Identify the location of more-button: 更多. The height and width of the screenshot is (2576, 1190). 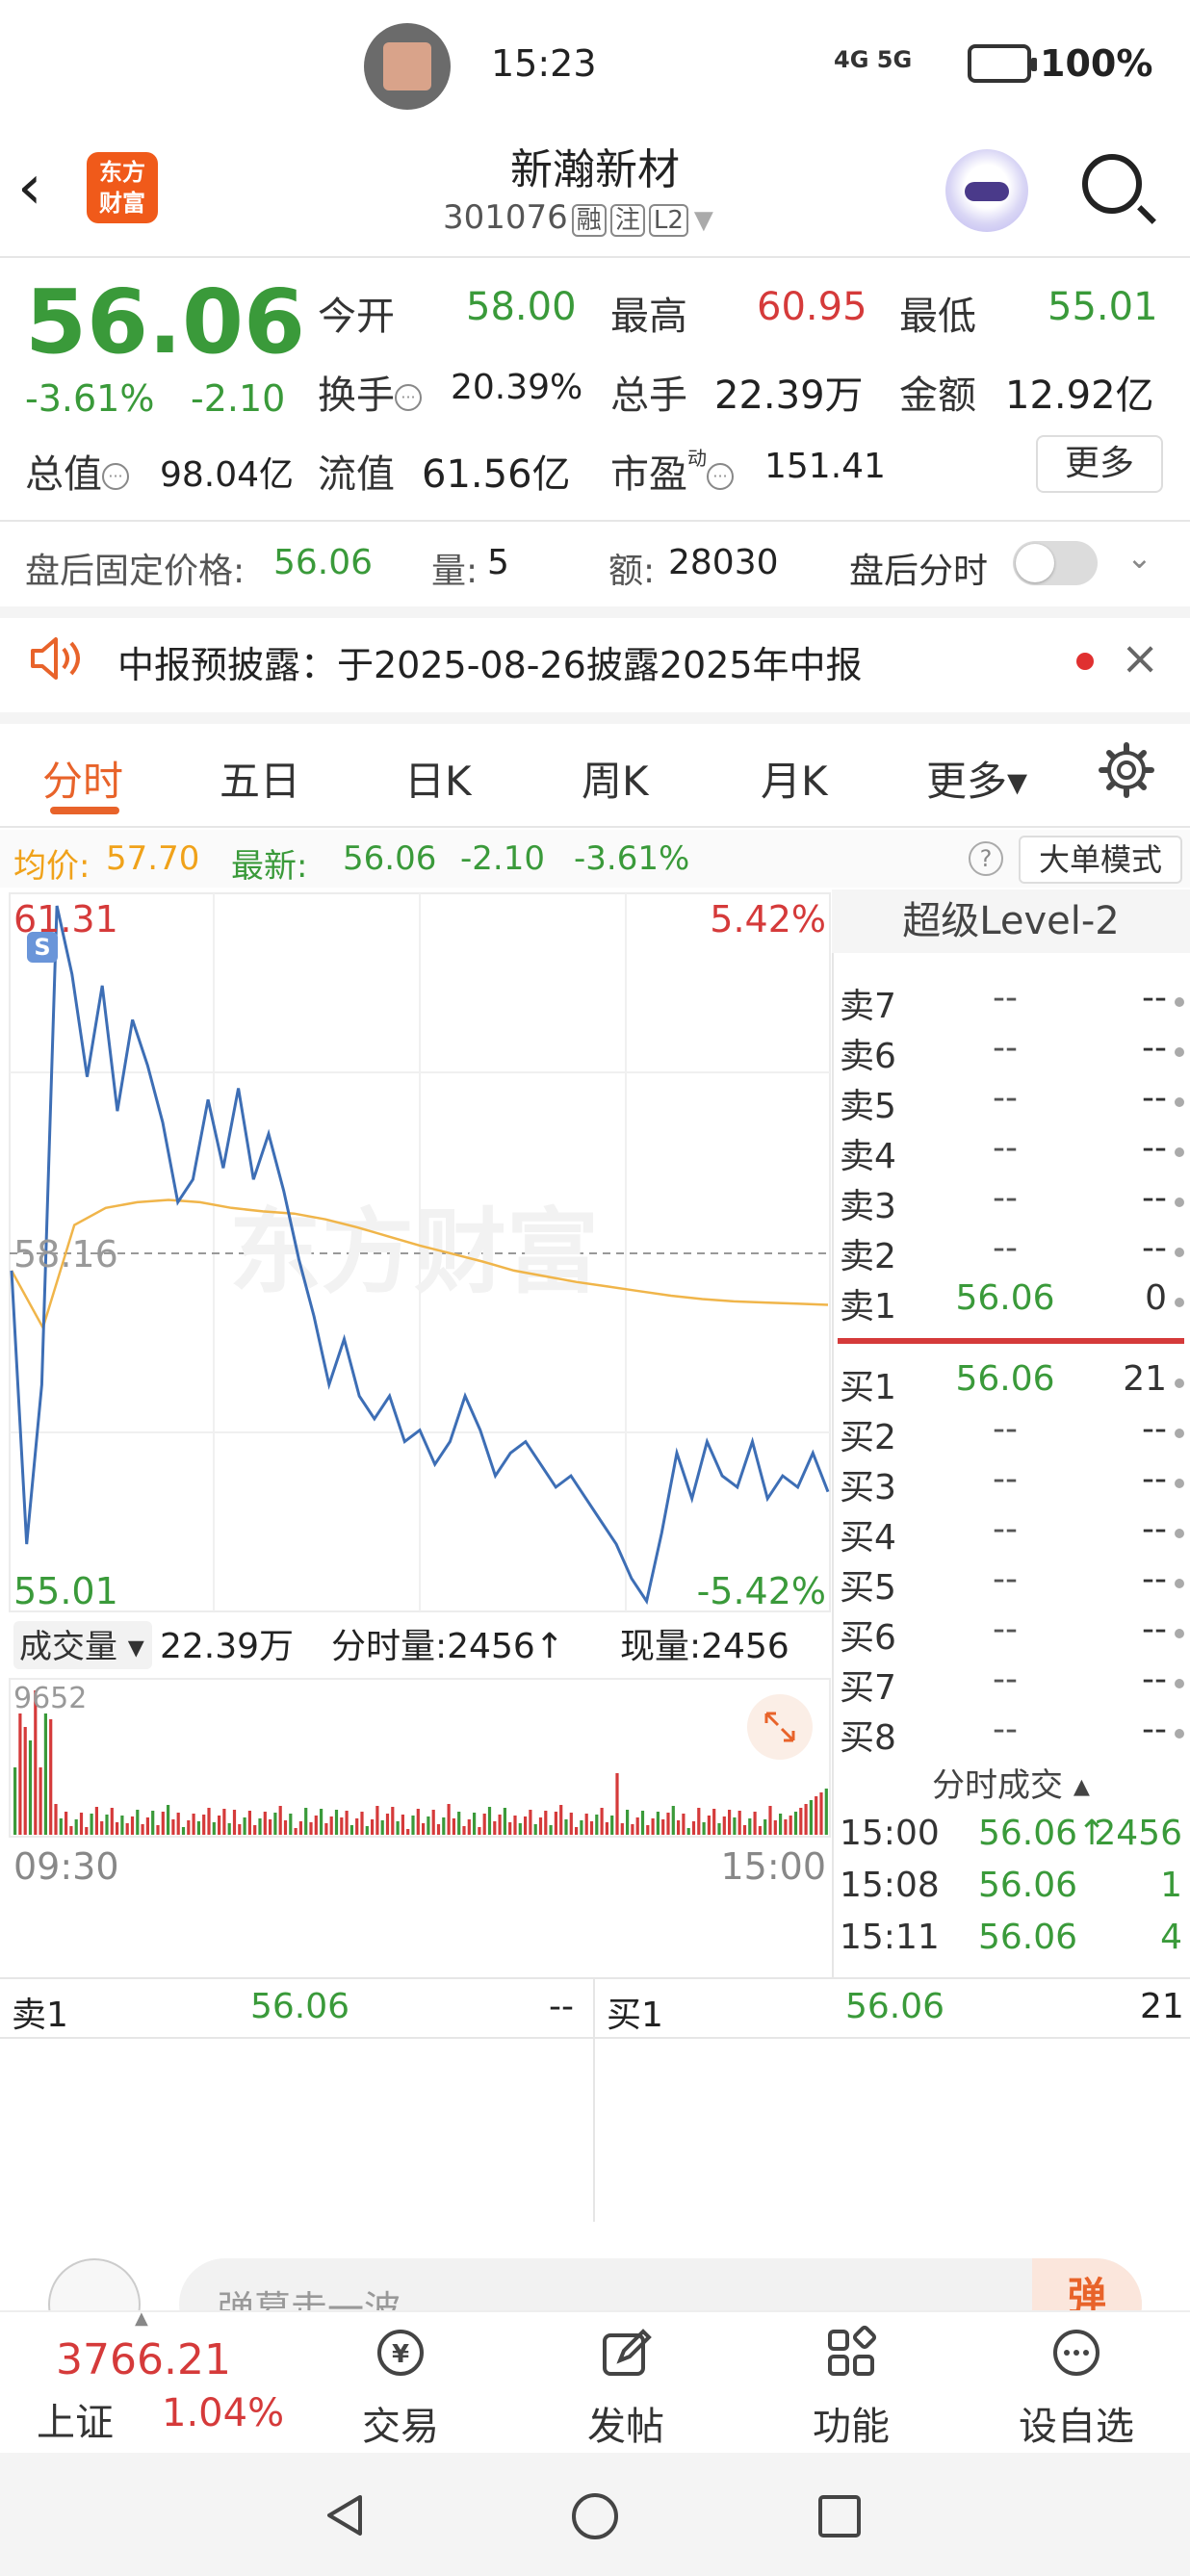
(1100, 464).